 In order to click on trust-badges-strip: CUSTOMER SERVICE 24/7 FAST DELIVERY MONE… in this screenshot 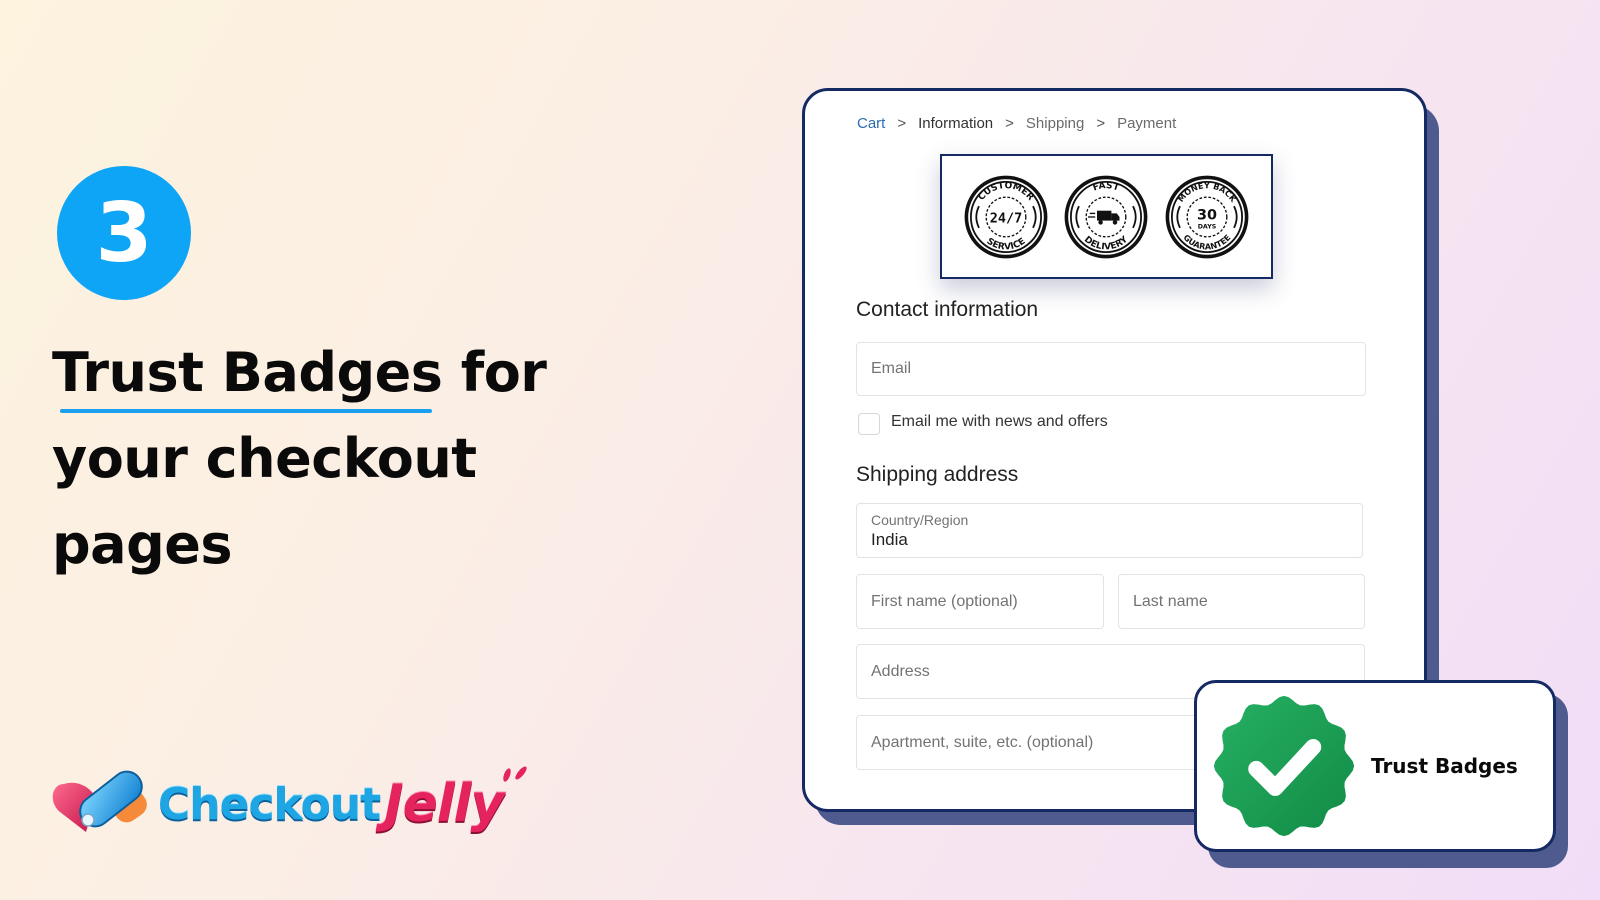, I will do `click(1106, 216)`.